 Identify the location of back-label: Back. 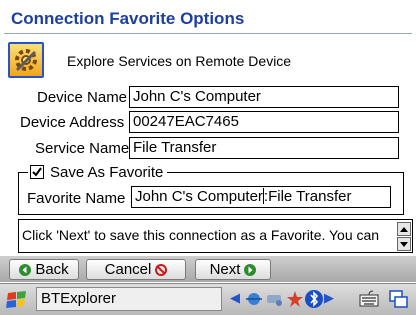
(52, 269).